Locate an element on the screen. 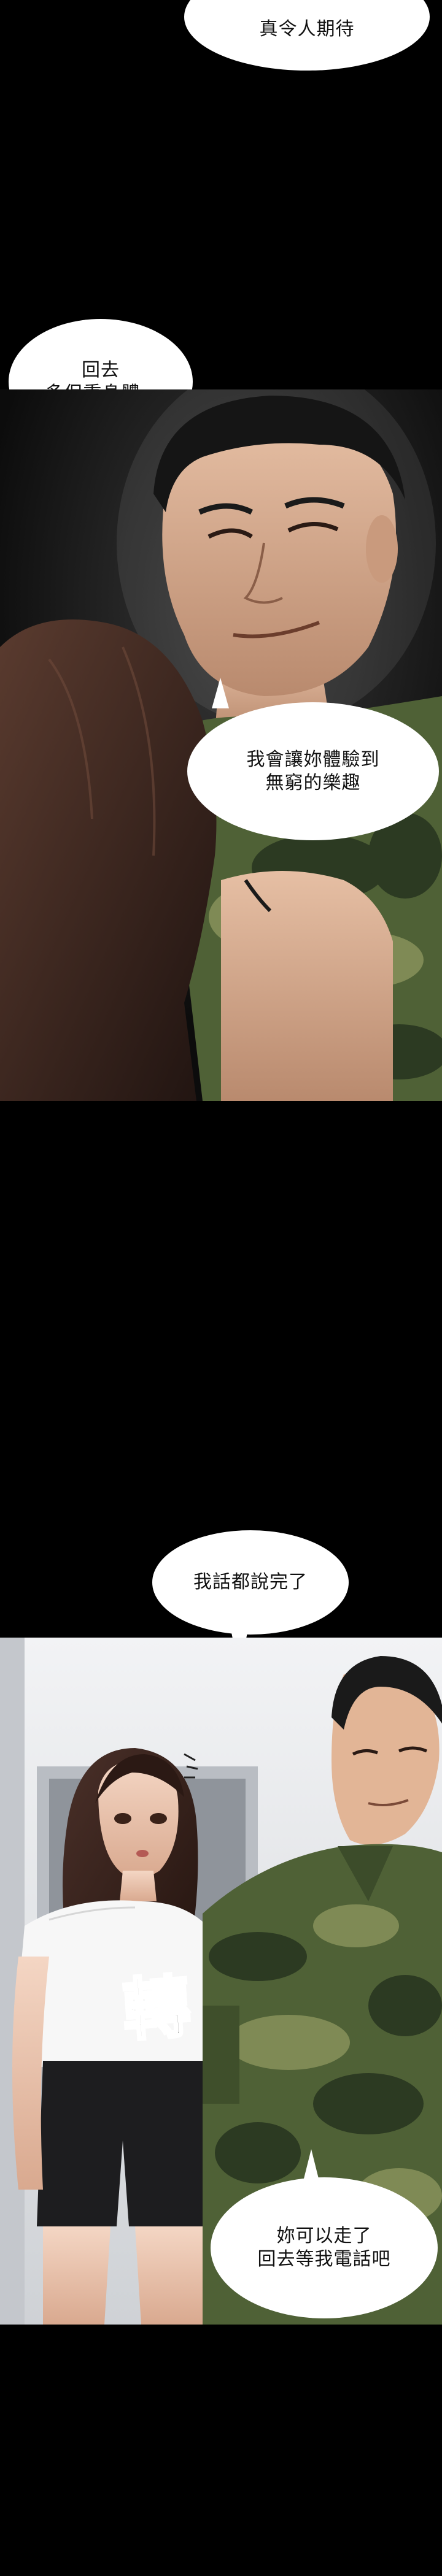 Image resolution: width=442 pixels, height=2576 pixels. bubble-you-can-go-line-2: 回去等我電話吧 is located at coordinates (324, 2259).